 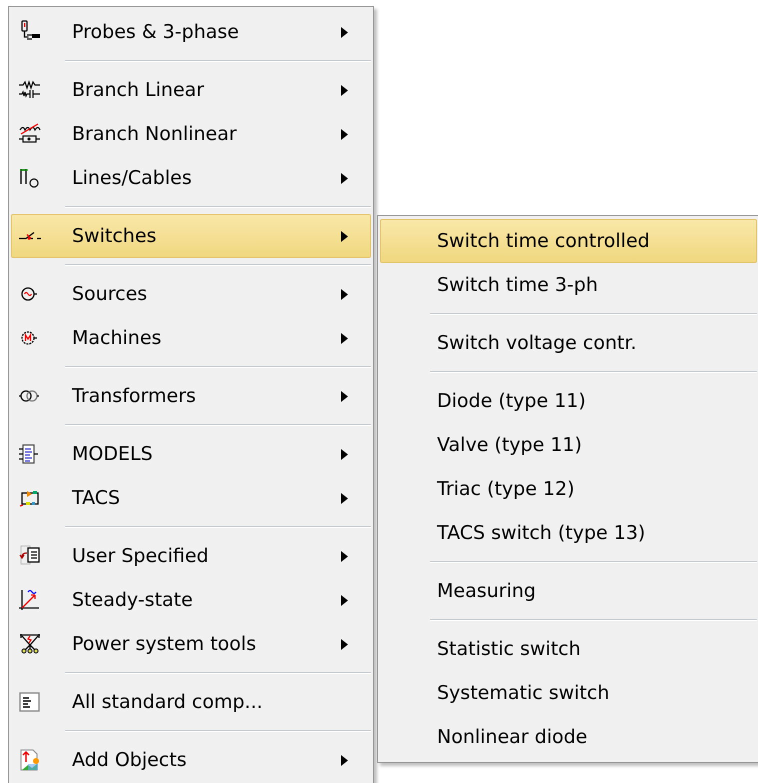 I want to click on menu-item: Switch time controlled, so click(x=568, y=241).